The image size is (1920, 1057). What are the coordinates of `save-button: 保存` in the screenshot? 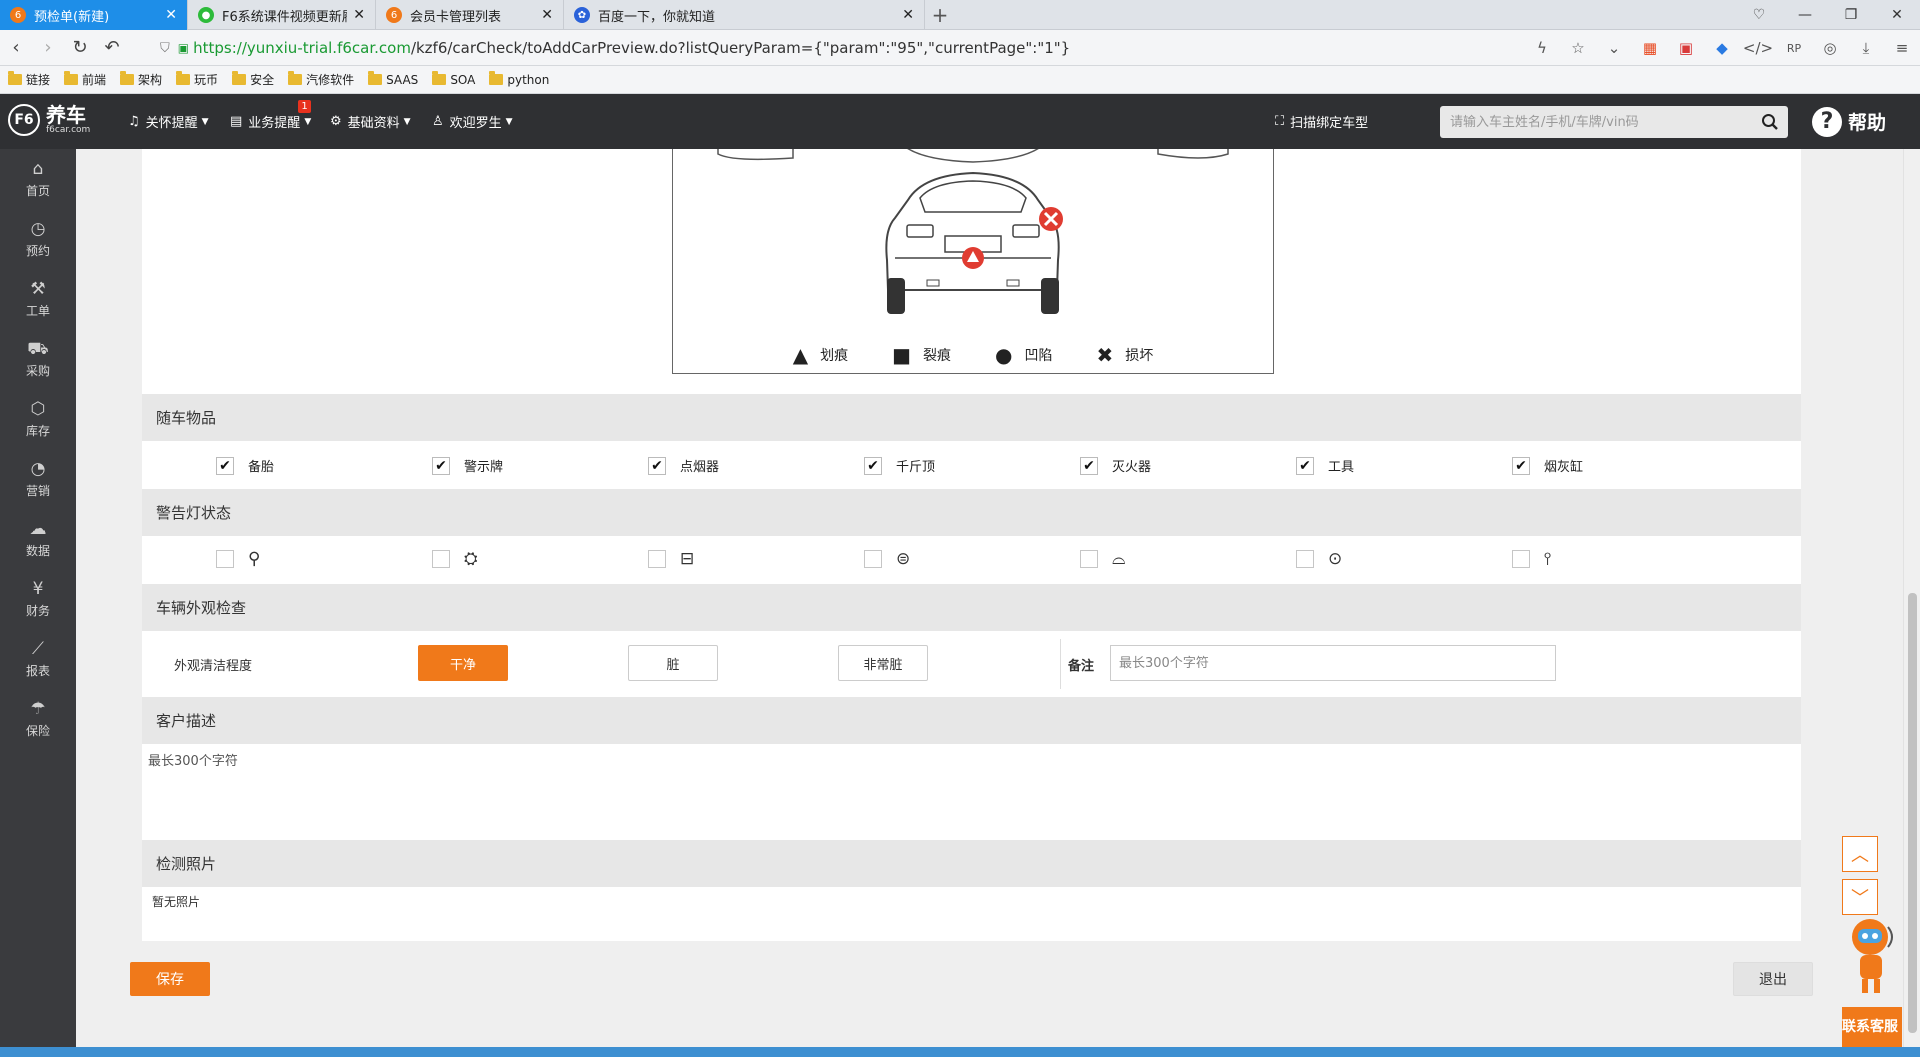 It's located at (170, 979).